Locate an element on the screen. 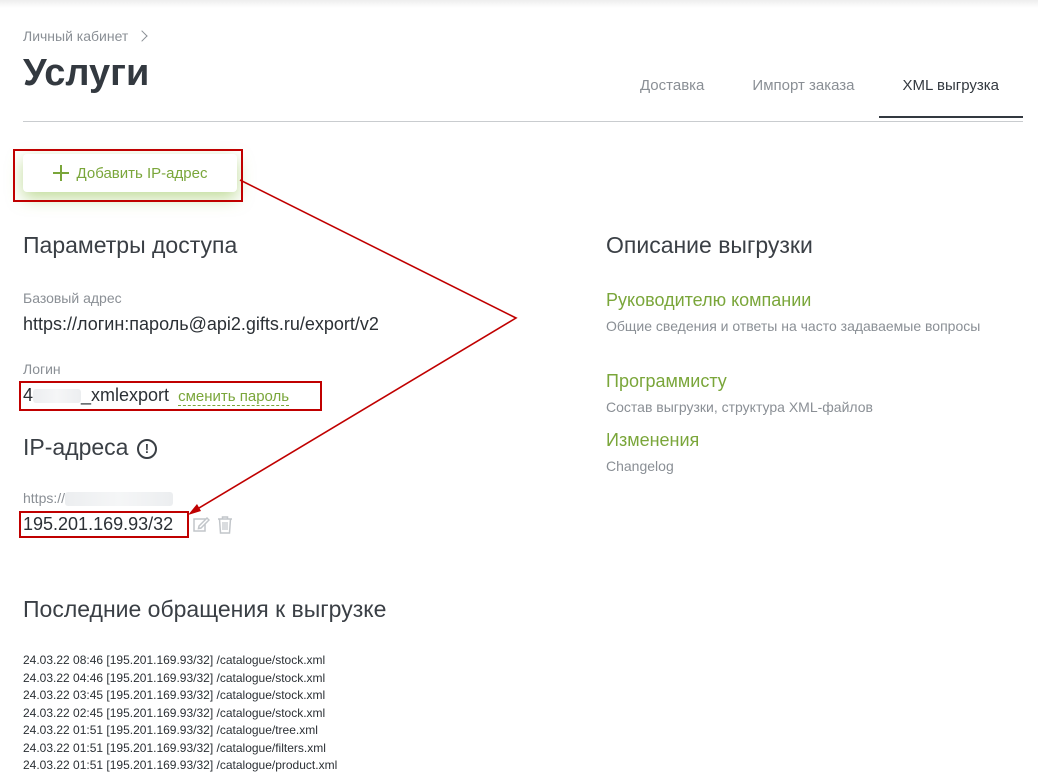 Image resolution: width=1038 pixels, height=780 pixels. access-heading: Параметры доступа is located at coordinates (130, 245).